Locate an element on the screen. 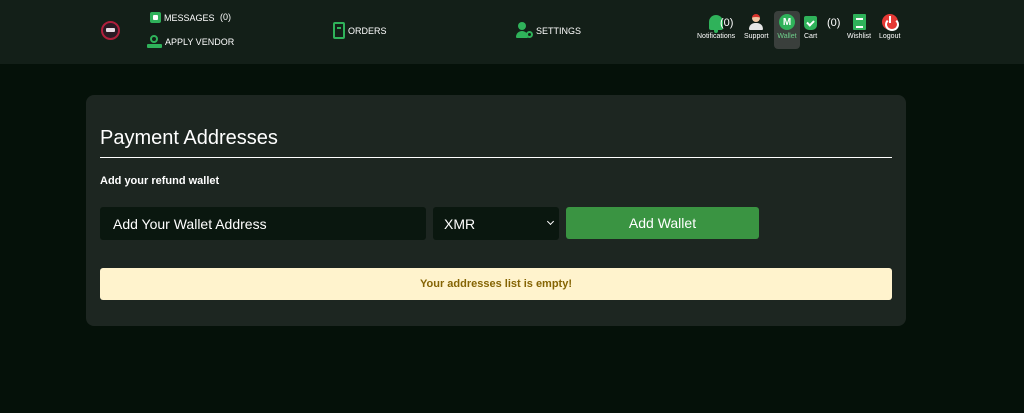 This screenshot has height=413, width=1024. apply-vendor-link: APPLY VENDOR is located at coordinates (190, 42).